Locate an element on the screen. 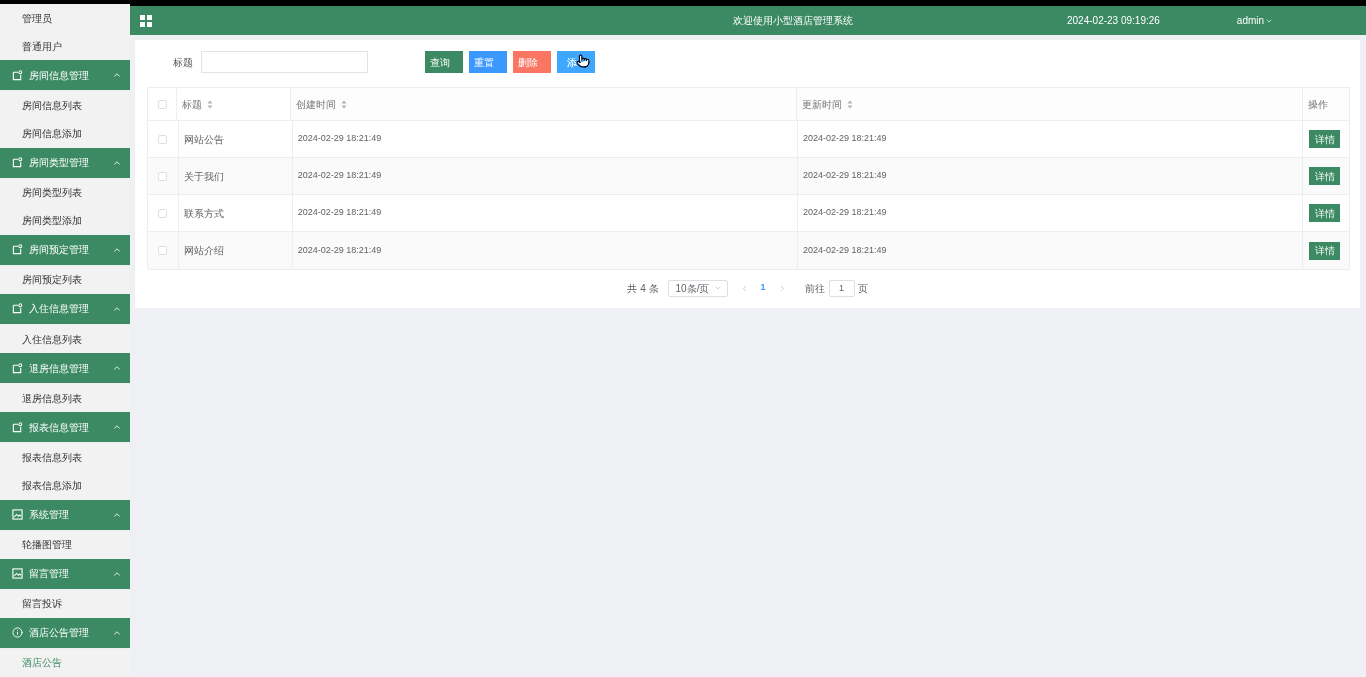 The image size is (1366, 677). total-count: 共 4 条 is located at coordinates (643, 288).